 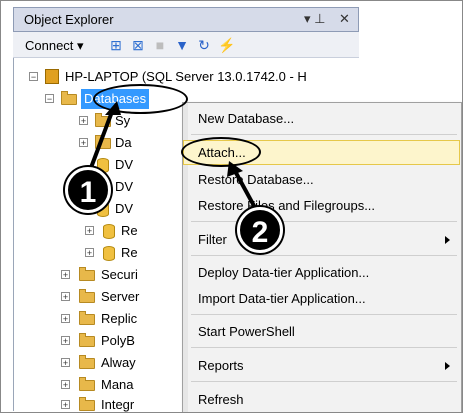 I want to click on step-1-badge: 1, so click(x=88, y=190).